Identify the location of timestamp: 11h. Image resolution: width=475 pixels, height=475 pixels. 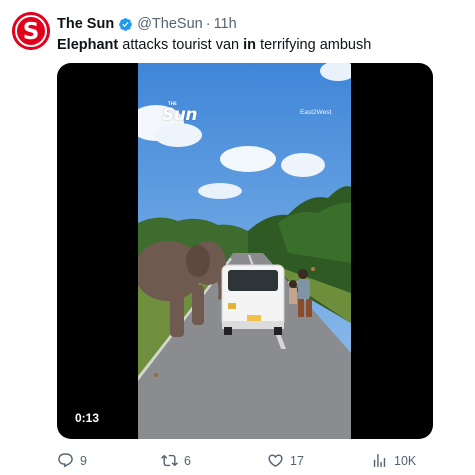
(225, 24).